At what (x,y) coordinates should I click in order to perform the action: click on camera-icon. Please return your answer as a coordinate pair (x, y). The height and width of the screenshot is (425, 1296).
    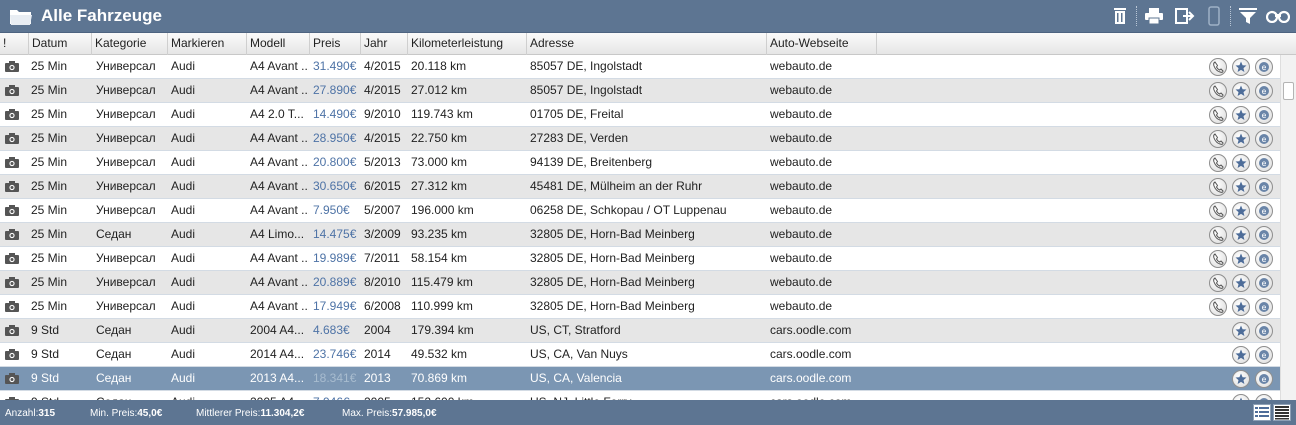
    Looking at the image, I should click on (12, 66).